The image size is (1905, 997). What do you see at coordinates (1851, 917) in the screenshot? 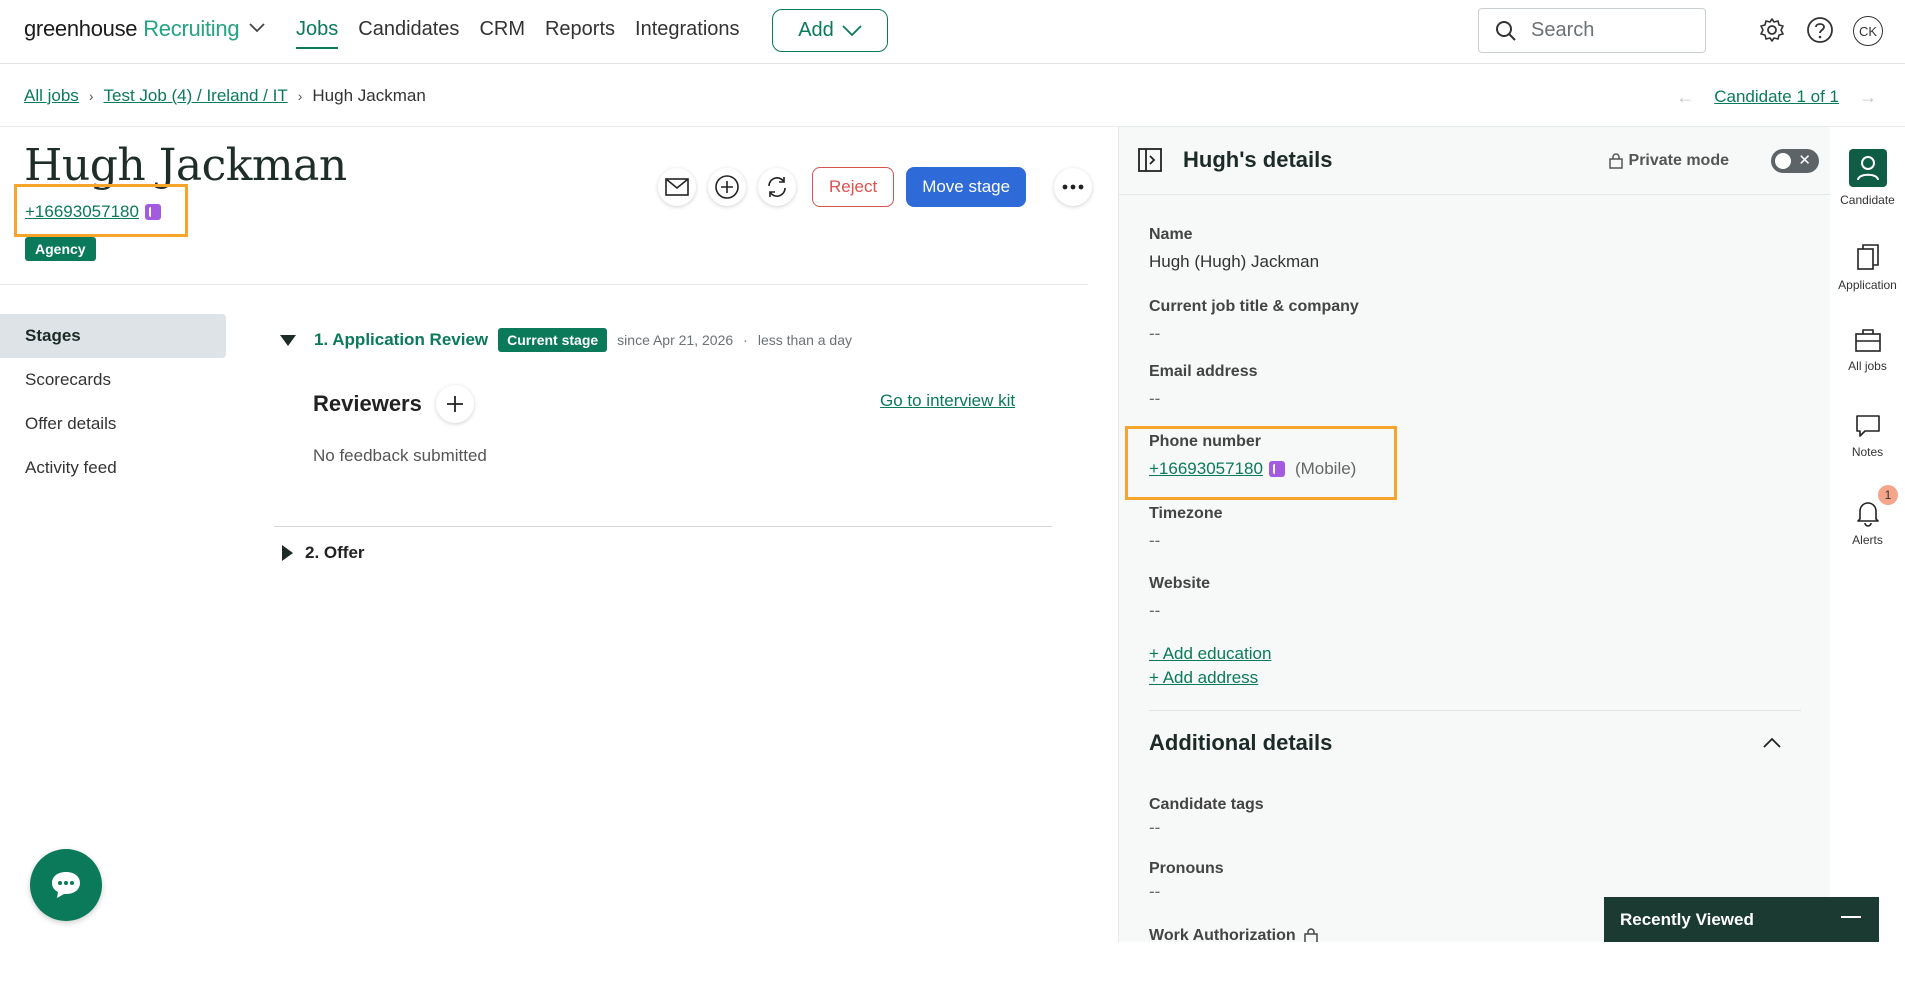
I see `minimize-icon` at bounding box center [1851, 917].